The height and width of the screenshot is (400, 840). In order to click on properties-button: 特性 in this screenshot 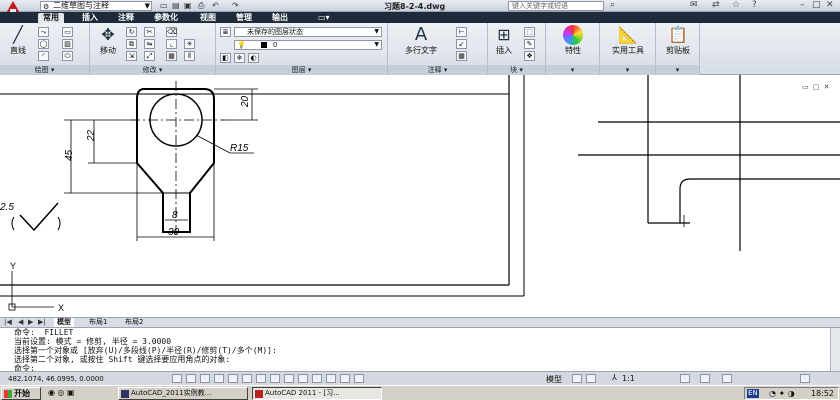, I will do `click(573, 40)`.